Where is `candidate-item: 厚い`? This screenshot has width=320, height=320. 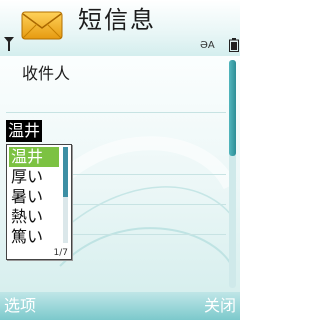
candidate-item: 厚い is located at coordinates (34, 177).